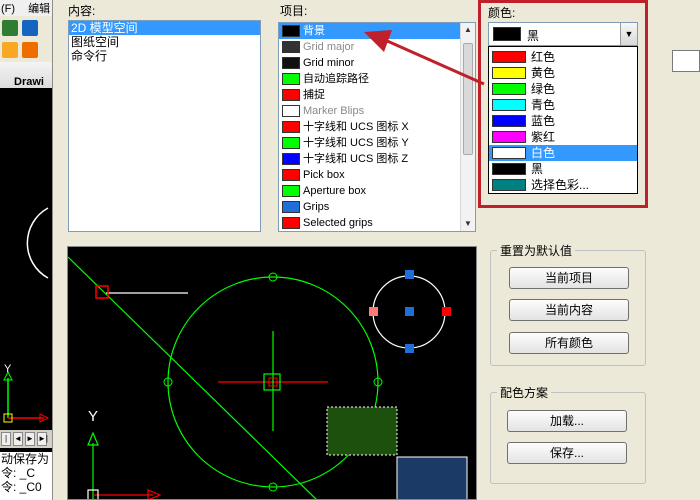 Image resolution: width=700 pixels, height=500 pixels. What do you see at coordinates (569, 343) in the screenshot?
I see `reset-all-colors-button: 所有颜色` at bounding box center [569, 343].